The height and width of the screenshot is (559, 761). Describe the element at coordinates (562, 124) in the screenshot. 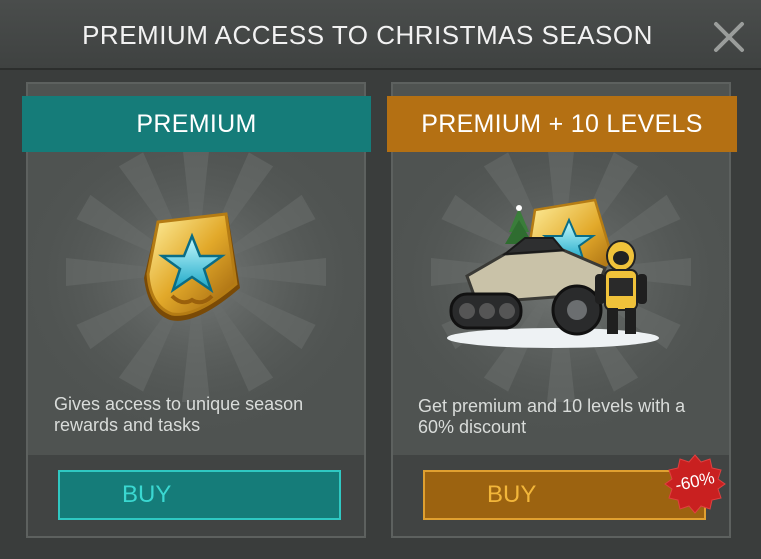

I see `premium-plus-levels-title: PREMIUM + 10 LEVELS` at that location.